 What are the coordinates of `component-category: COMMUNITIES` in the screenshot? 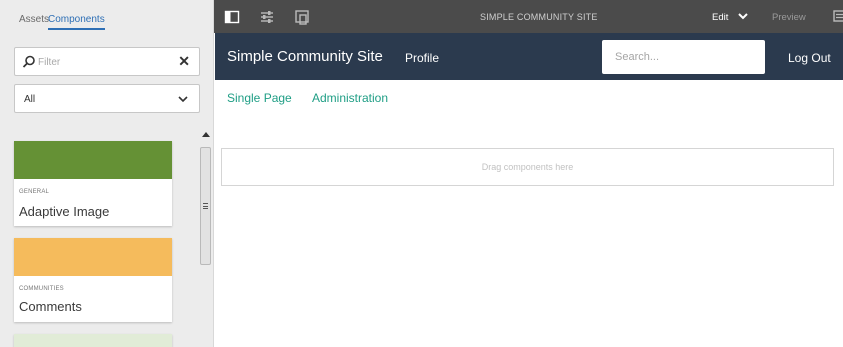 It's located at (41, 289).